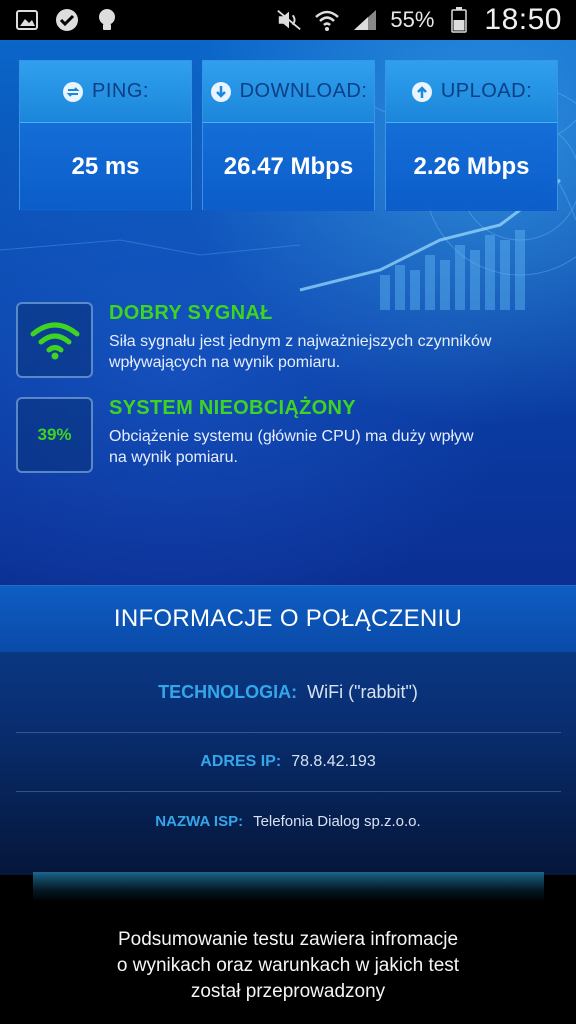 The width and height of the screenshot is (576, 1024). I want to click on isp-row: NAZWA ISP: Telefonia Dialog sp.z.o.o., so click(288, 821).